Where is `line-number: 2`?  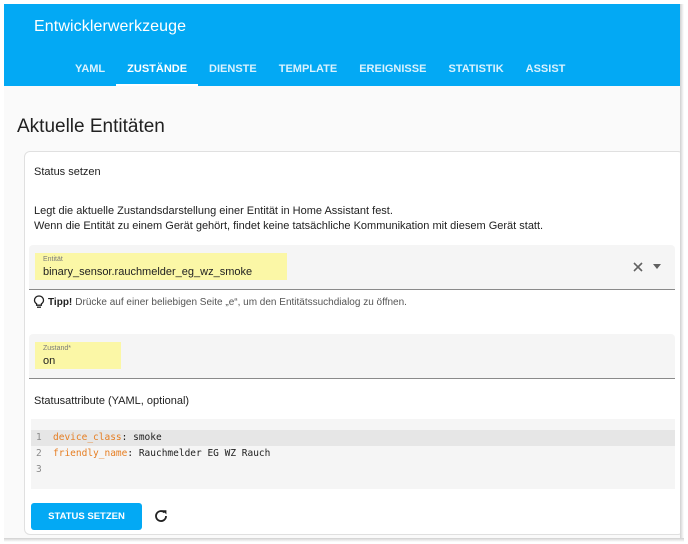 line-number: 2 is located at coordinates (39, 453).